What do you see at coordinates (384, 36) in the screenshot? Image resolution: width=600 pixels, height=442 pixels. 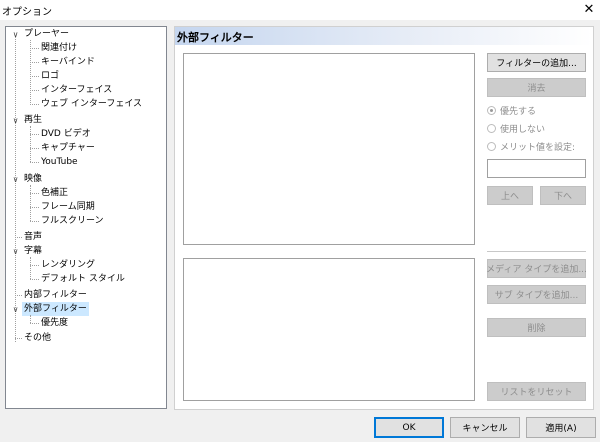 I see `panel-header: 外部フィルター` at bounding box center [384, 36].